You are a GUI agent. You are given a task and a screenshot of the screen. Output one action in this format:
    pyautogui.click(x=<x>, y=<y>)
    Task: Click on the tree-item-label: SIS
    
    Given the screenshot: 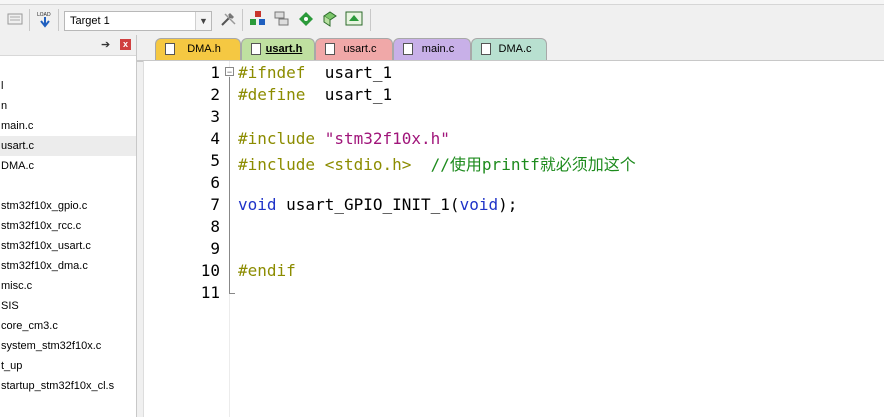 What is the action you would take?
    pyautogui.click(x=10, y=306)
    